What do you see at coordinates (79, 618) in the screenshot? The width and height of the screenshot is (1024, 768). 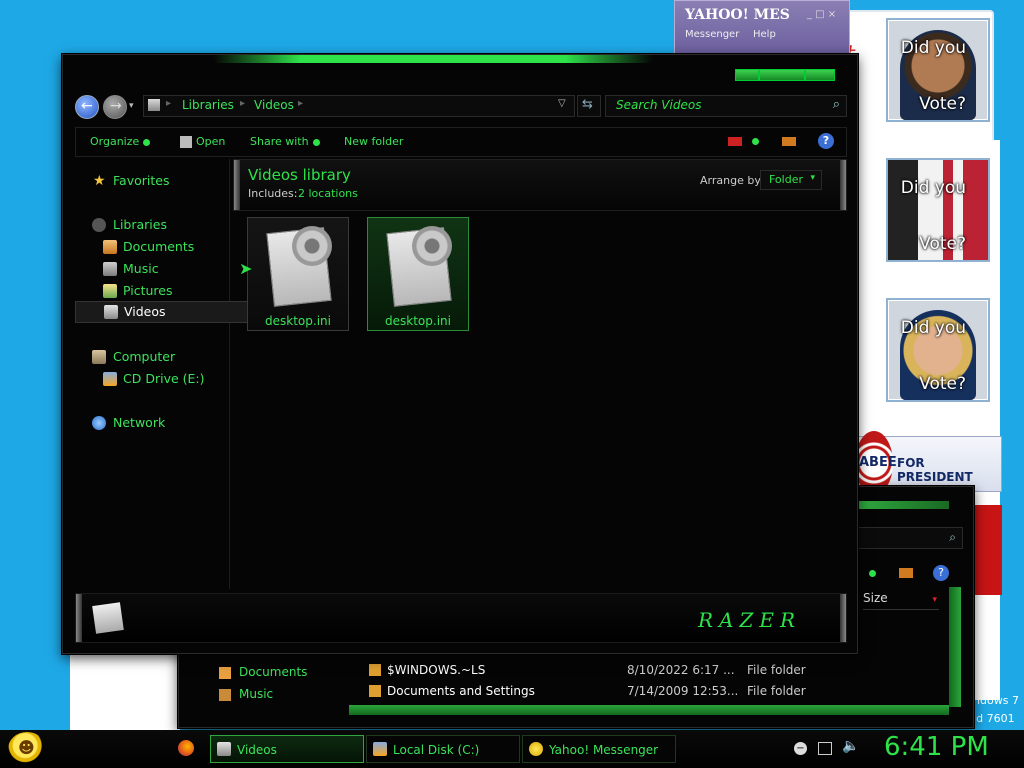 I see `details-left-bar` at bounding box center [79, 618].